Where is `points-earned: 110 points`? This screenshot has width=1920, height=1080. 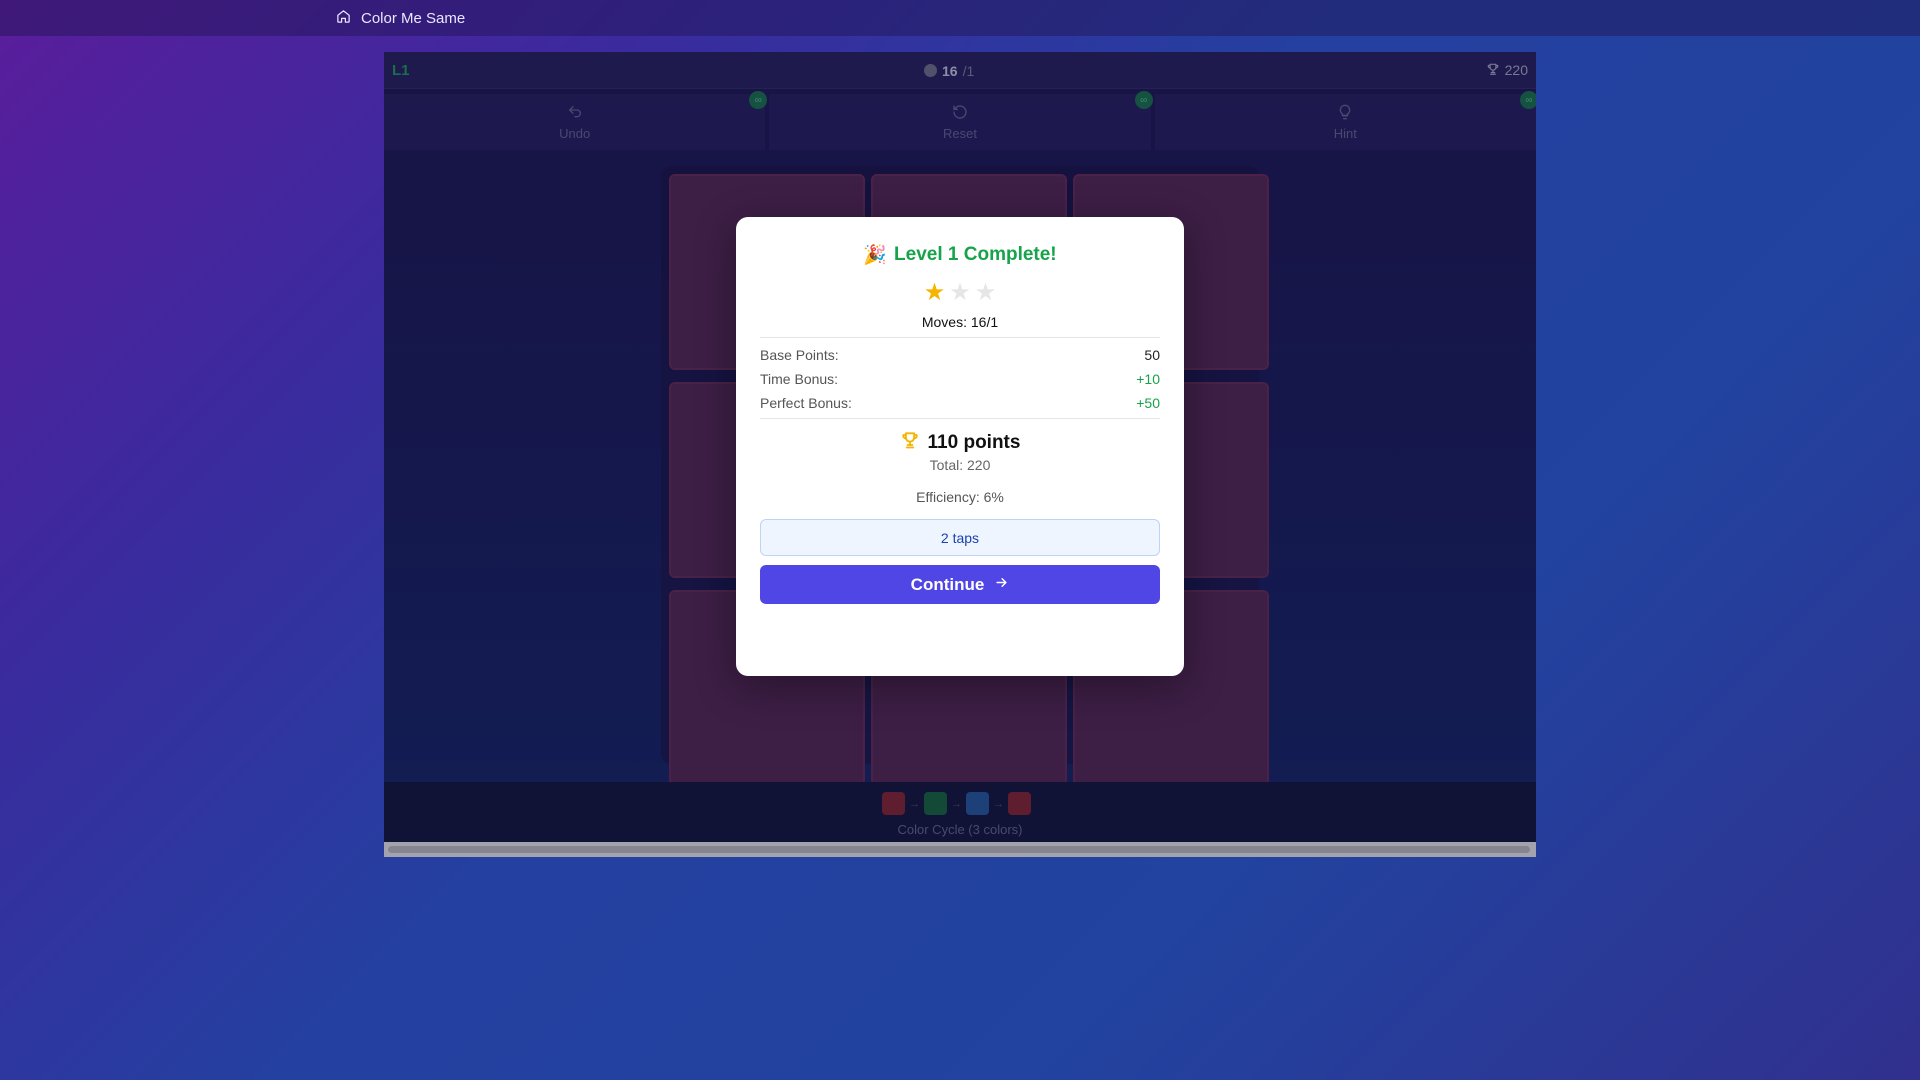
points-earned: 110 points is located at coordinates (960, 443).